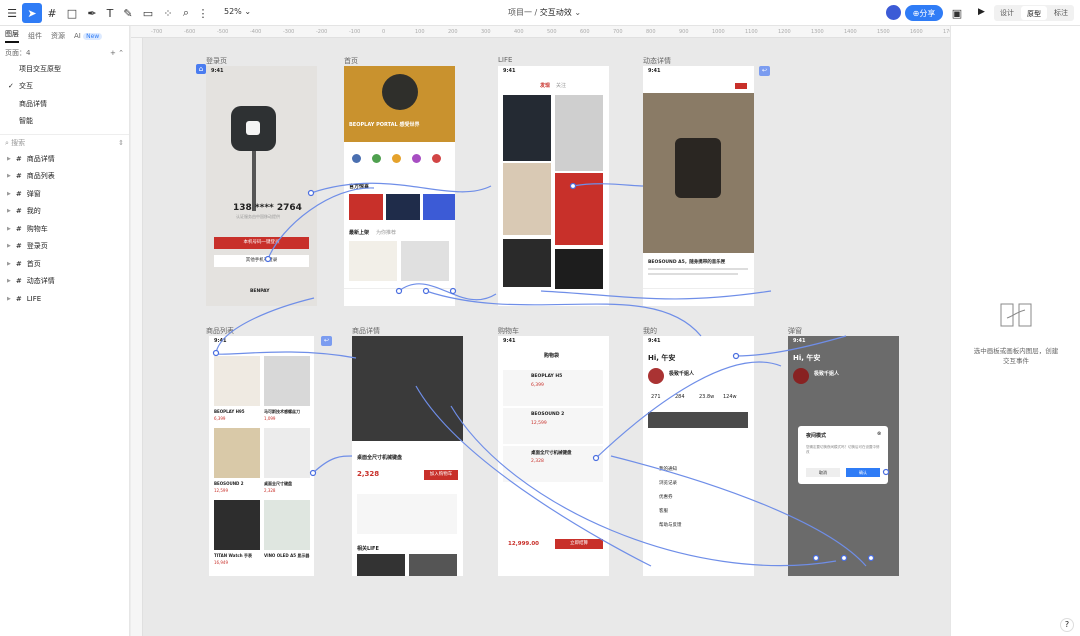 The image size is (1080, 636). Describe the element at coordinates (261, 261) in the screenshot. I see `other-login-button: 其他手机号登录` at that location.